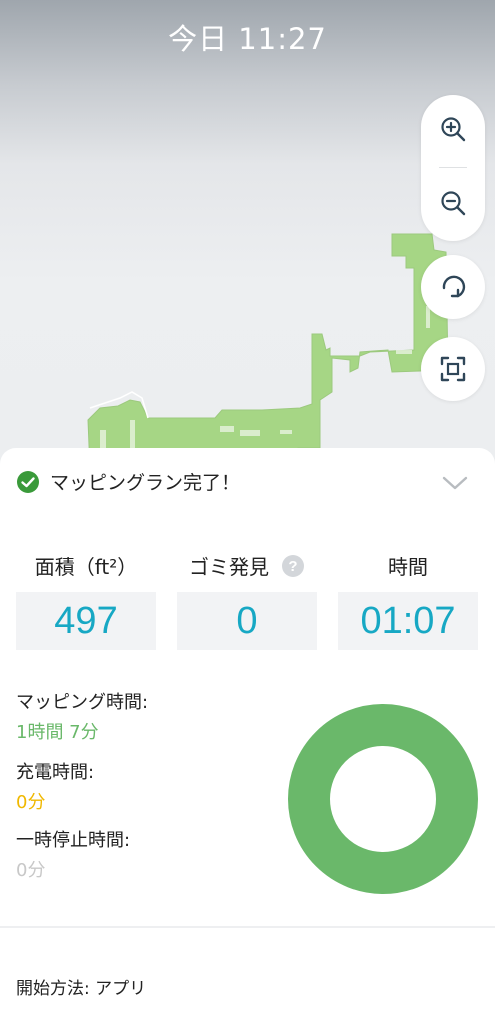 The height and width of the screenshot is (1024, 495). I want to click on help-icon: ?, so click(293, 566).